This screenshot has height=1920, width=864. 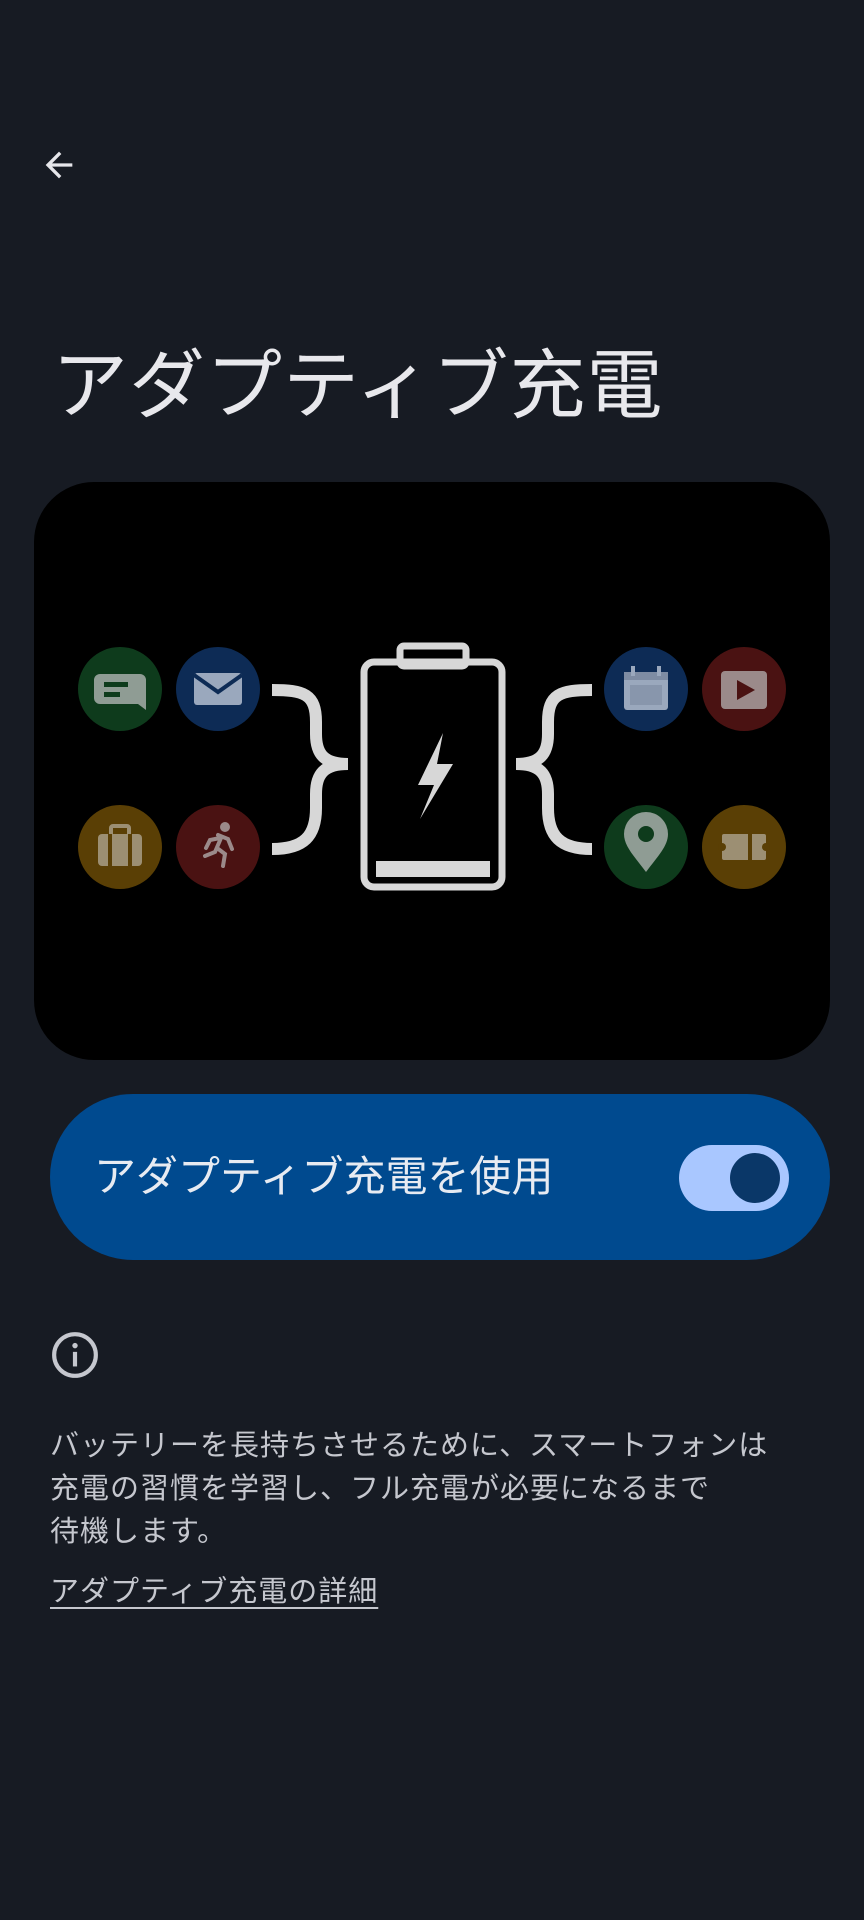 I want to click on mail-icon, so click(x=218, y=689).